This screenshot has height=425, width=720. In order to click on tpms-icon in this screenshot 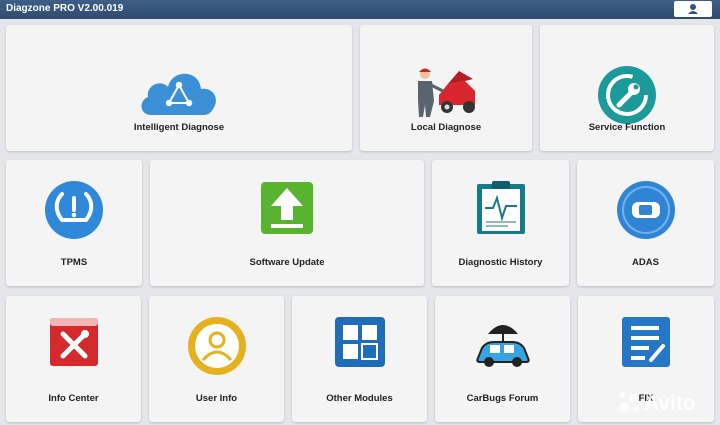, I will do `click(74, 210)`.